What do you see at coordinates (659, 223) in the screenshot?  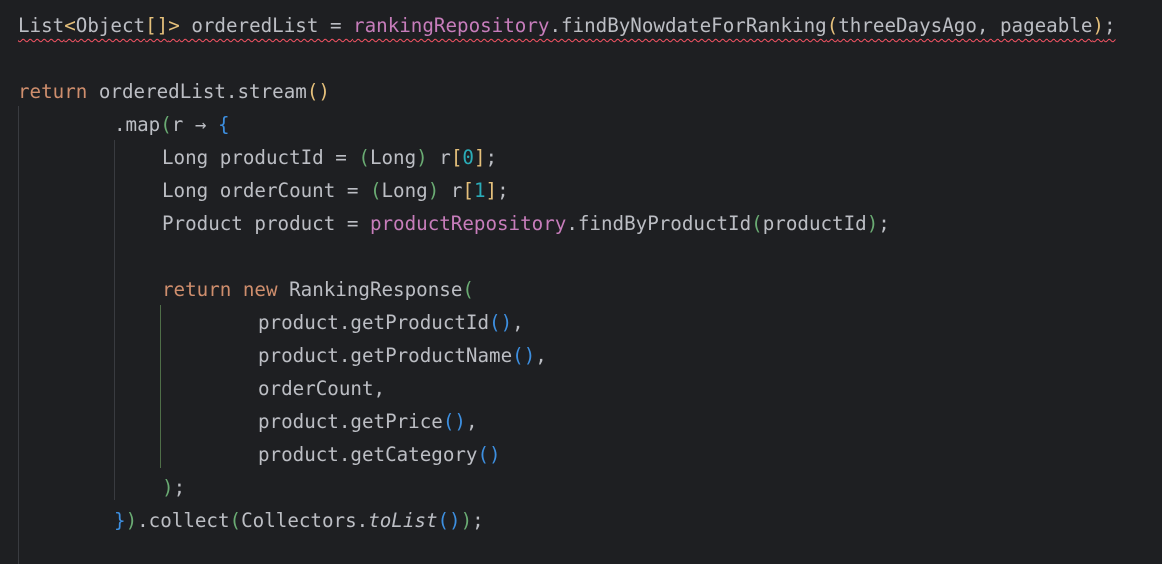 I see `method-call: .findByProductId` at bounding box center [659, 223].